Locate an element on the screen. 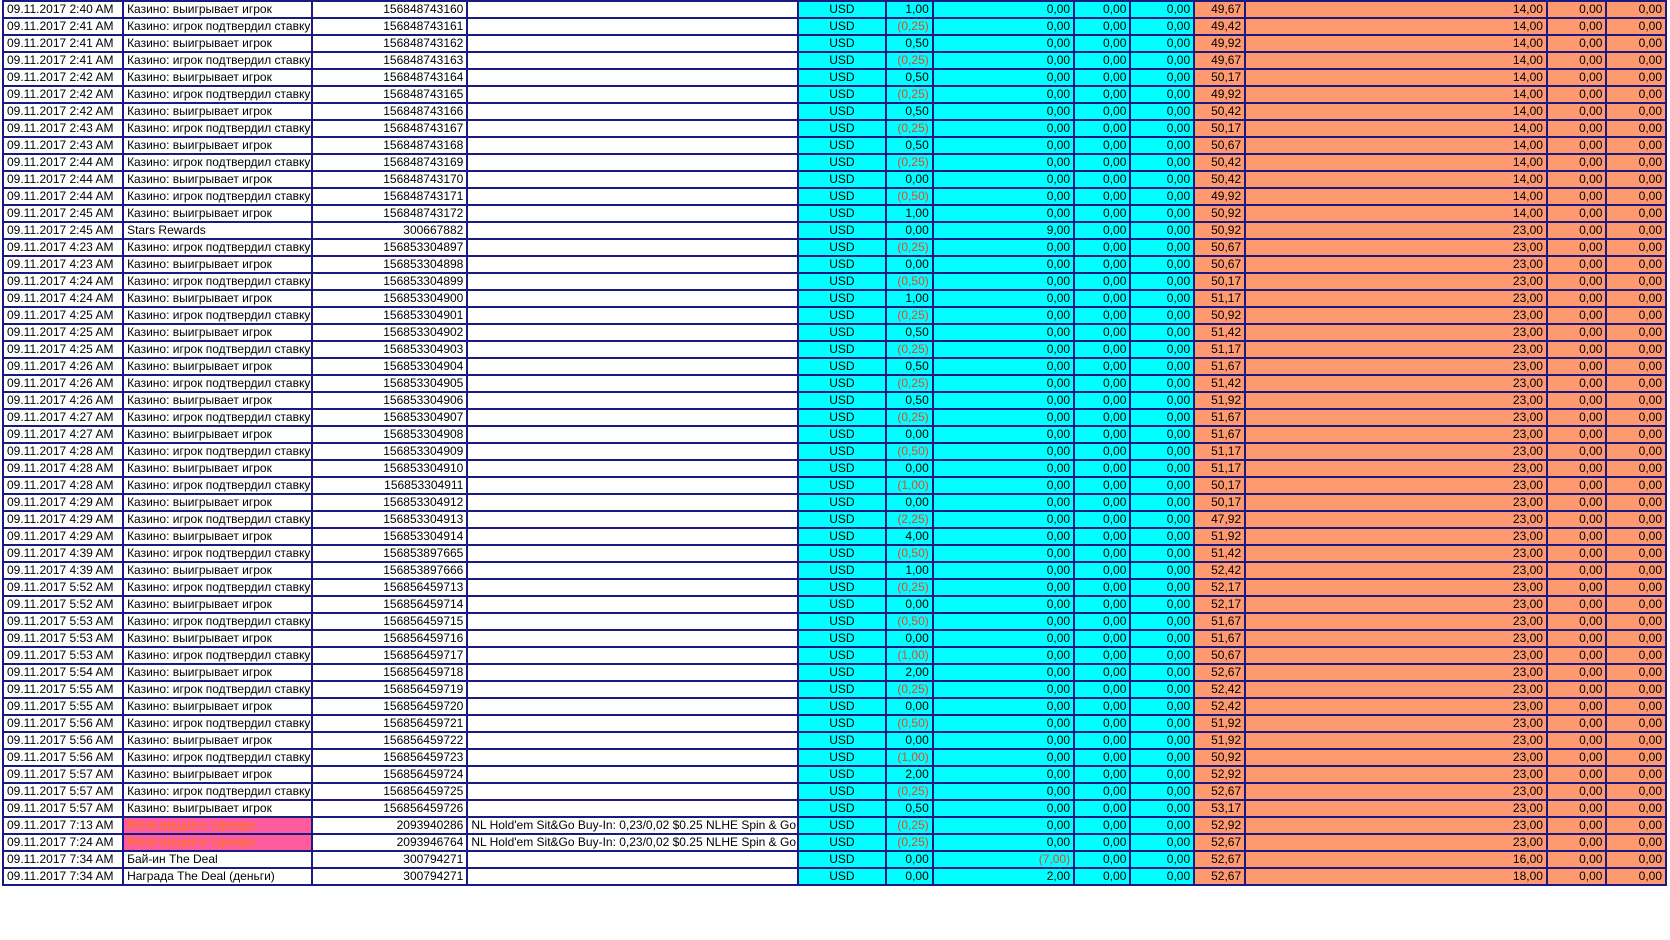  id-cell: 156853304908 is located at coordinates (390, 434).